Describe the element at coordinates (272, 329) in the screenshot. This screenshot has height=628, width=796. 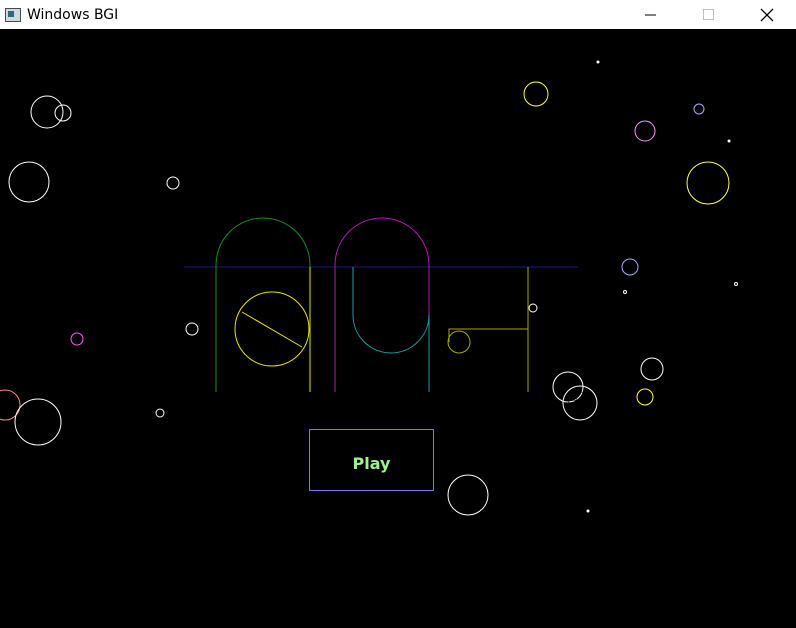
I see `logo-ball-slash` at that location.